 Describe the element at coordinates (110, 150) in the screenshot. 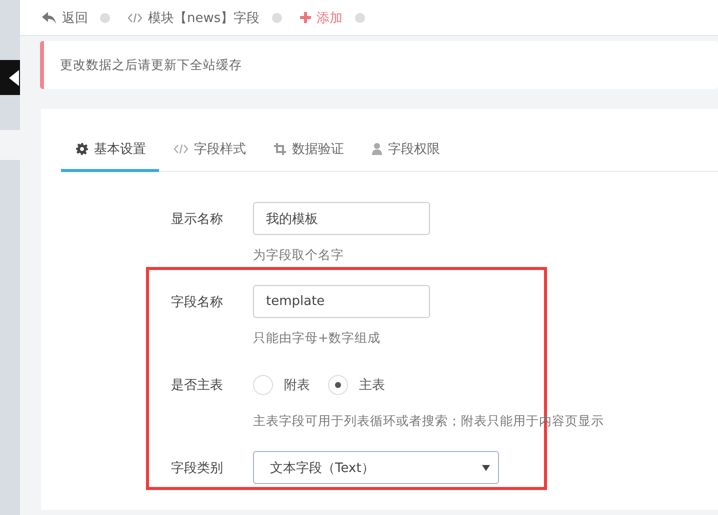

I see `tab: 基本设置` at that location.